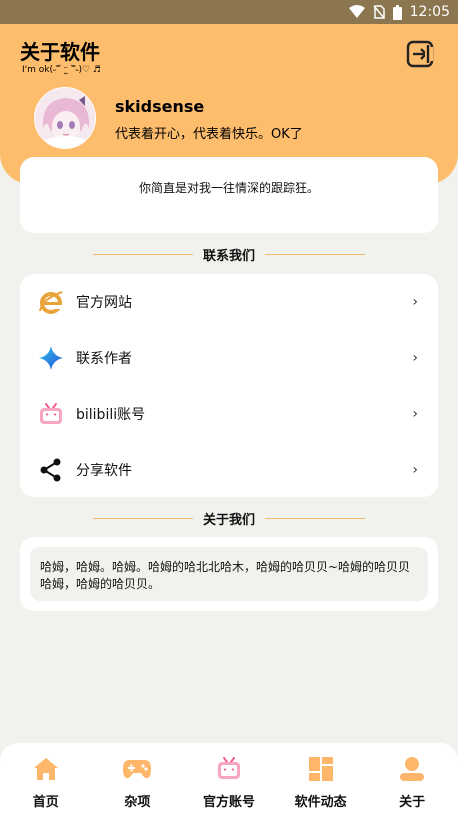  Describe the element at coordinates (429, 12) in the screenshot. I see `status-time: 12:05` at that location.